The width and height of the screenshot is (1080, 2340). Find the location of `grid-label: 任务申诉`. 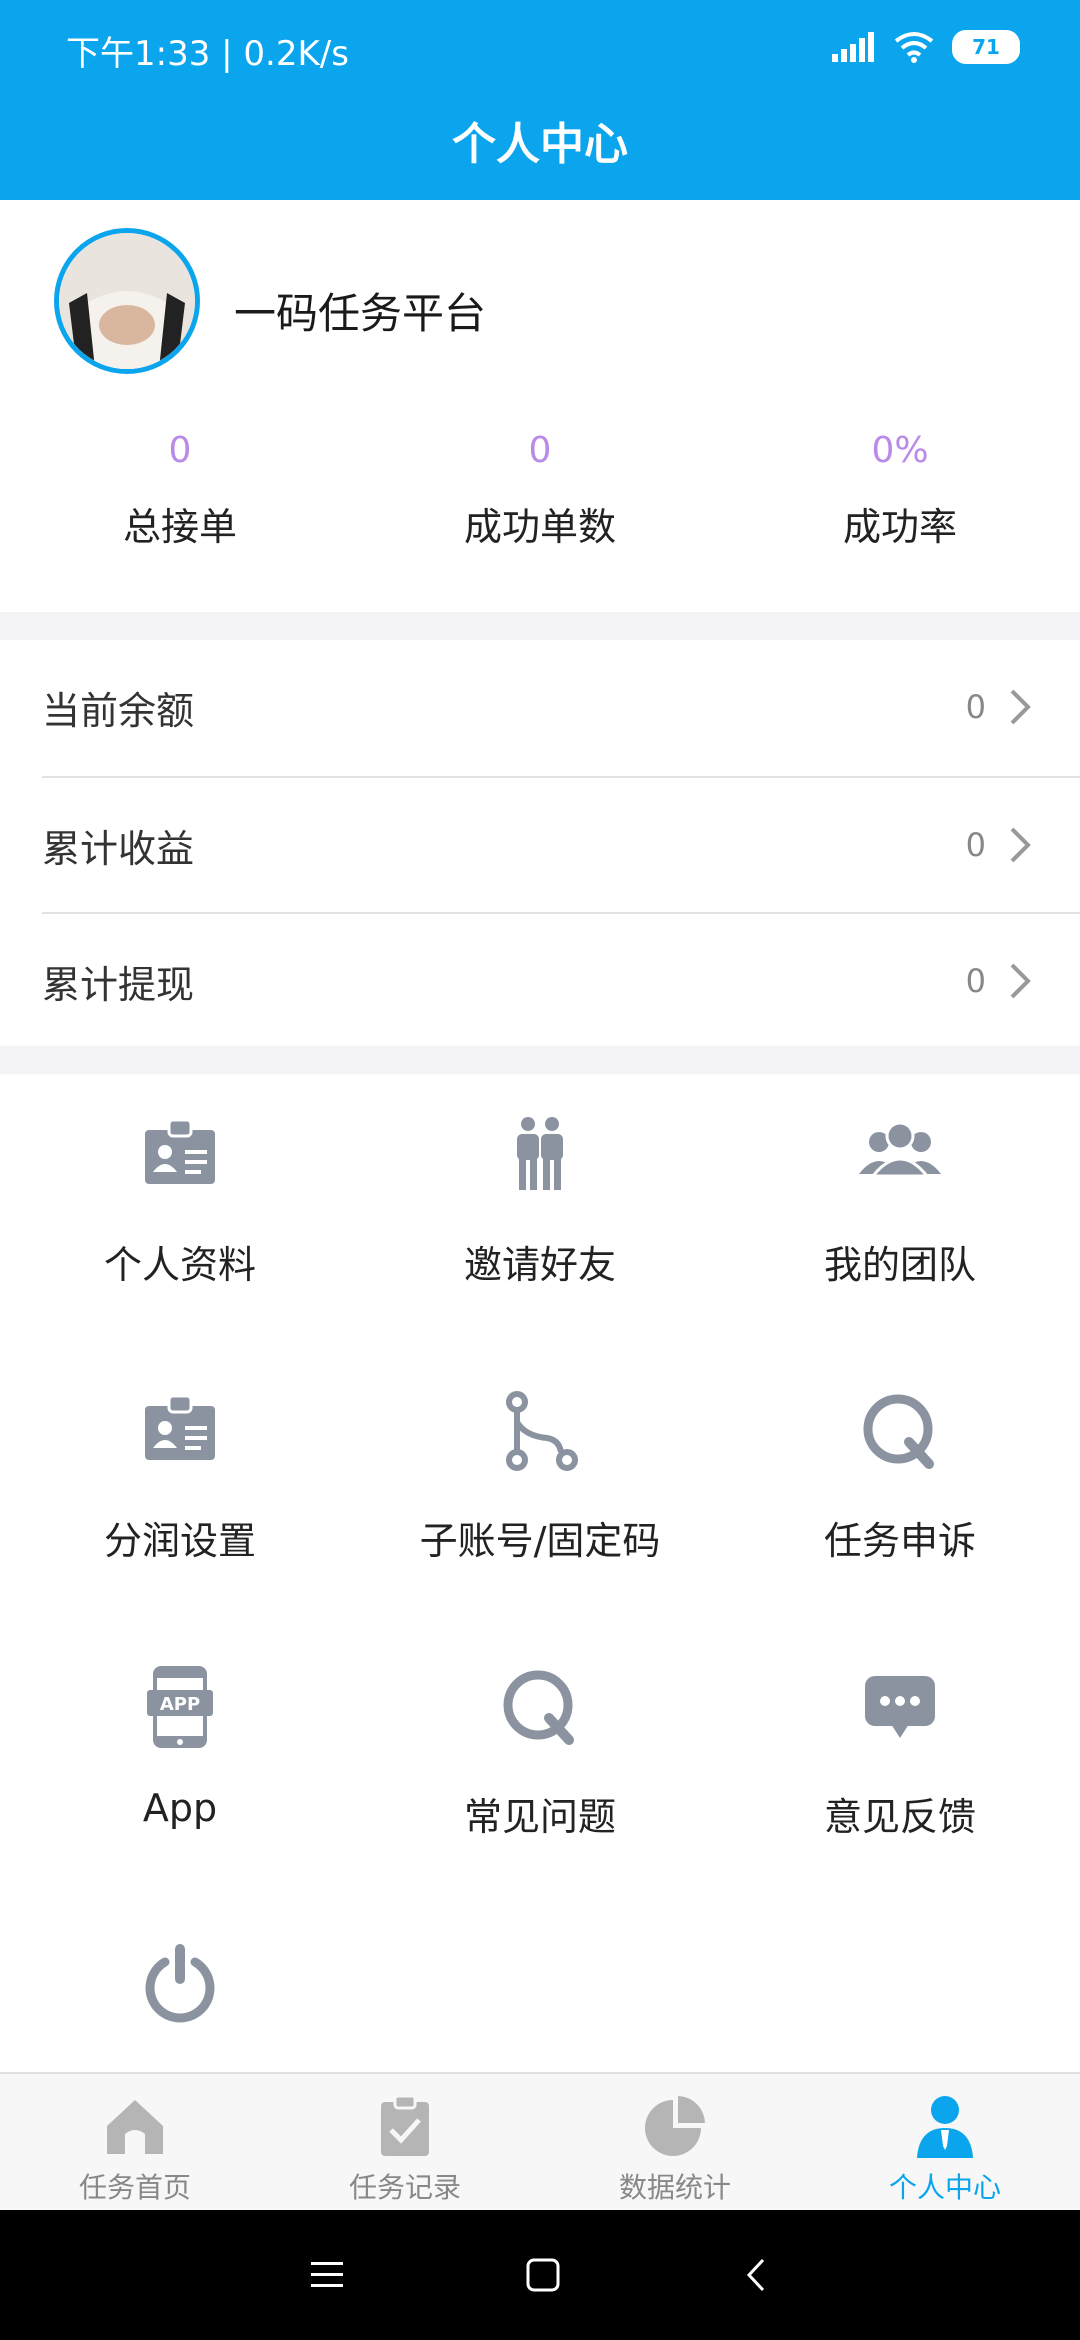

grid-label: 任务申诉 is located at coordinates (899, 1541).